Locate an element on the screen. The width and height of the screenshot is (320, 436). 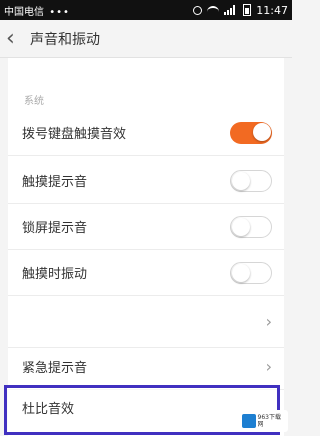
setting-label: 触摸提示音 is located at coordinates (55, 182).